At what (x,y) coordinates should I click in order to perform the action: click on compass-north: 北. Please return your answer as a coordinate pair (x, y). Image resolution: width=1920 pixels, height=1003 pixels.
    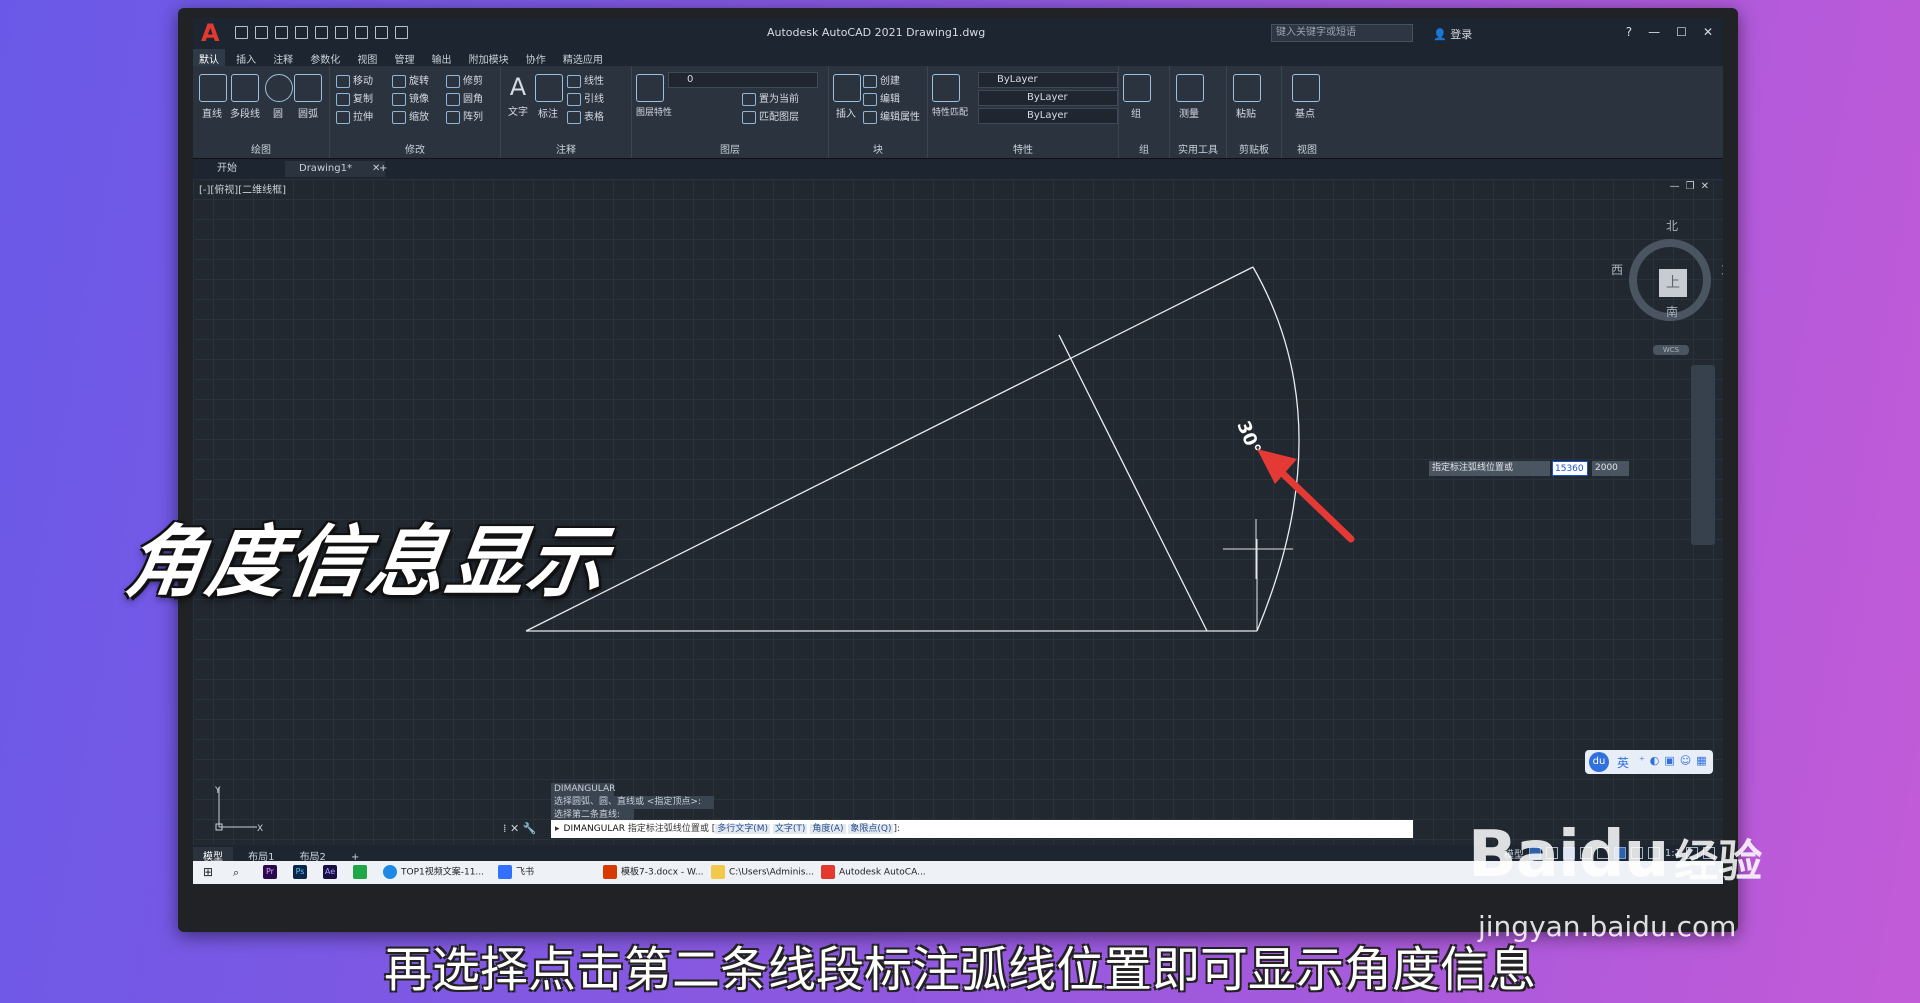
    Looking at the image, I should click on (1672, 225).